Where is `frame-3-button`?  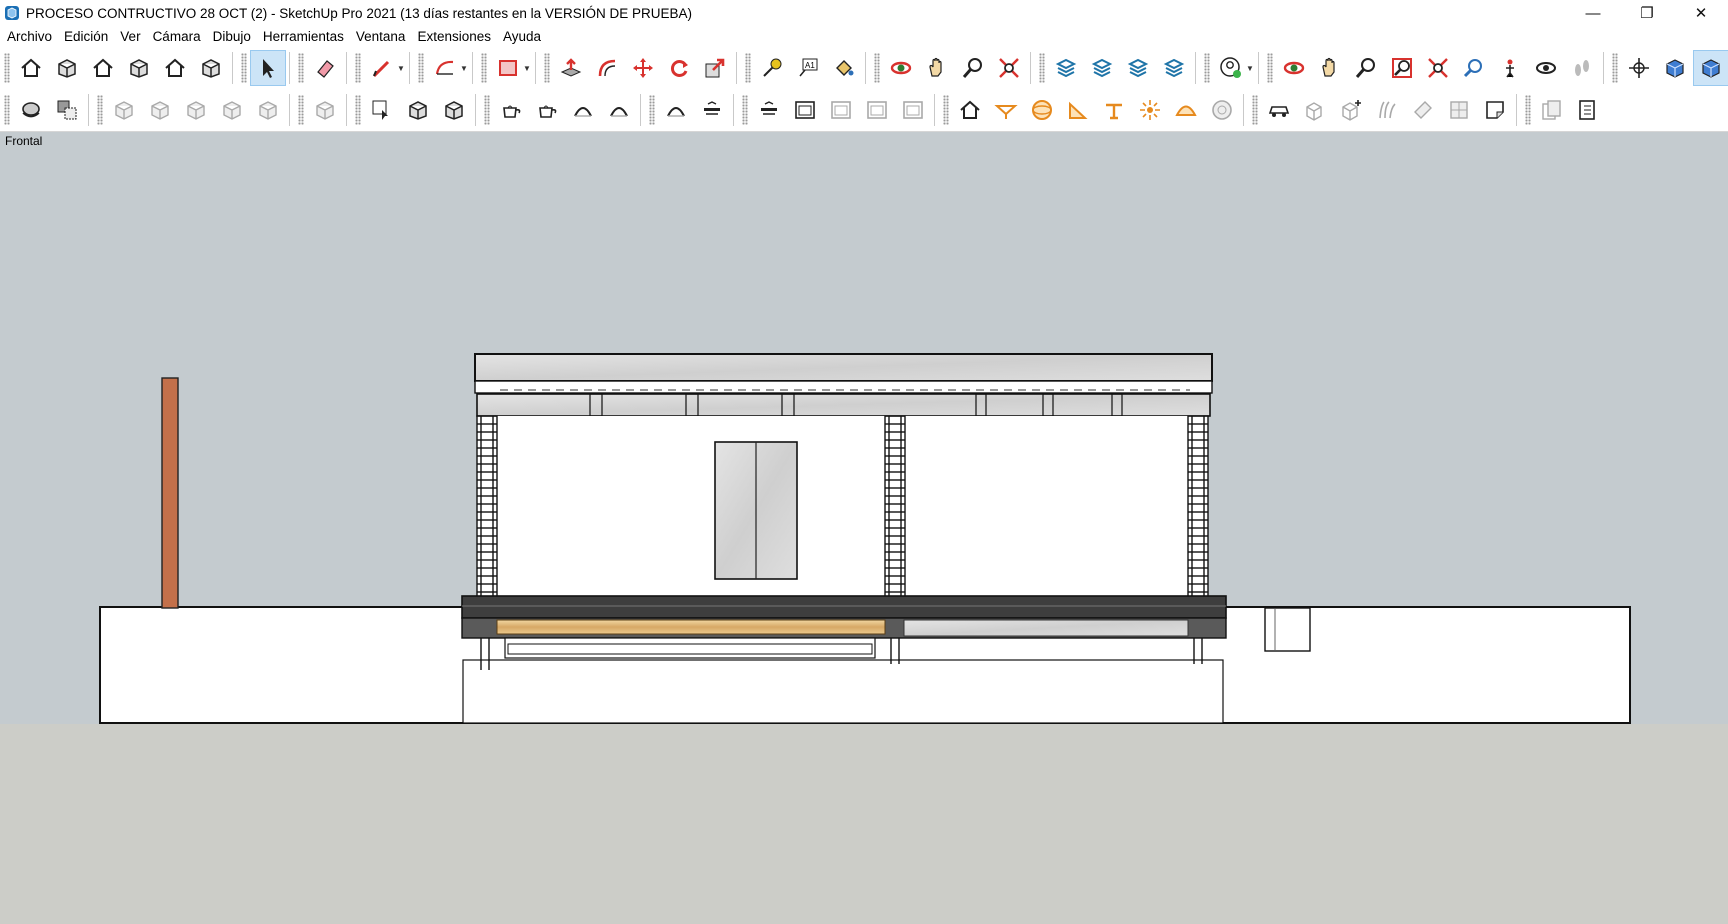 frame-3-button is located at coordinates (877, 110).